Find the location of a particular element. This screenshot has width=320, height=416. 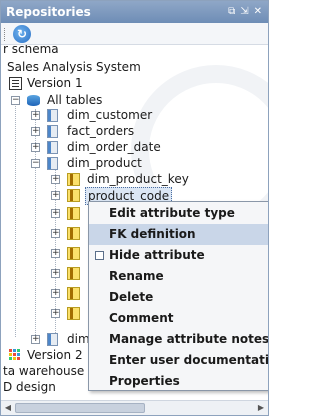

tree-line is located at coordinates (15, 217).